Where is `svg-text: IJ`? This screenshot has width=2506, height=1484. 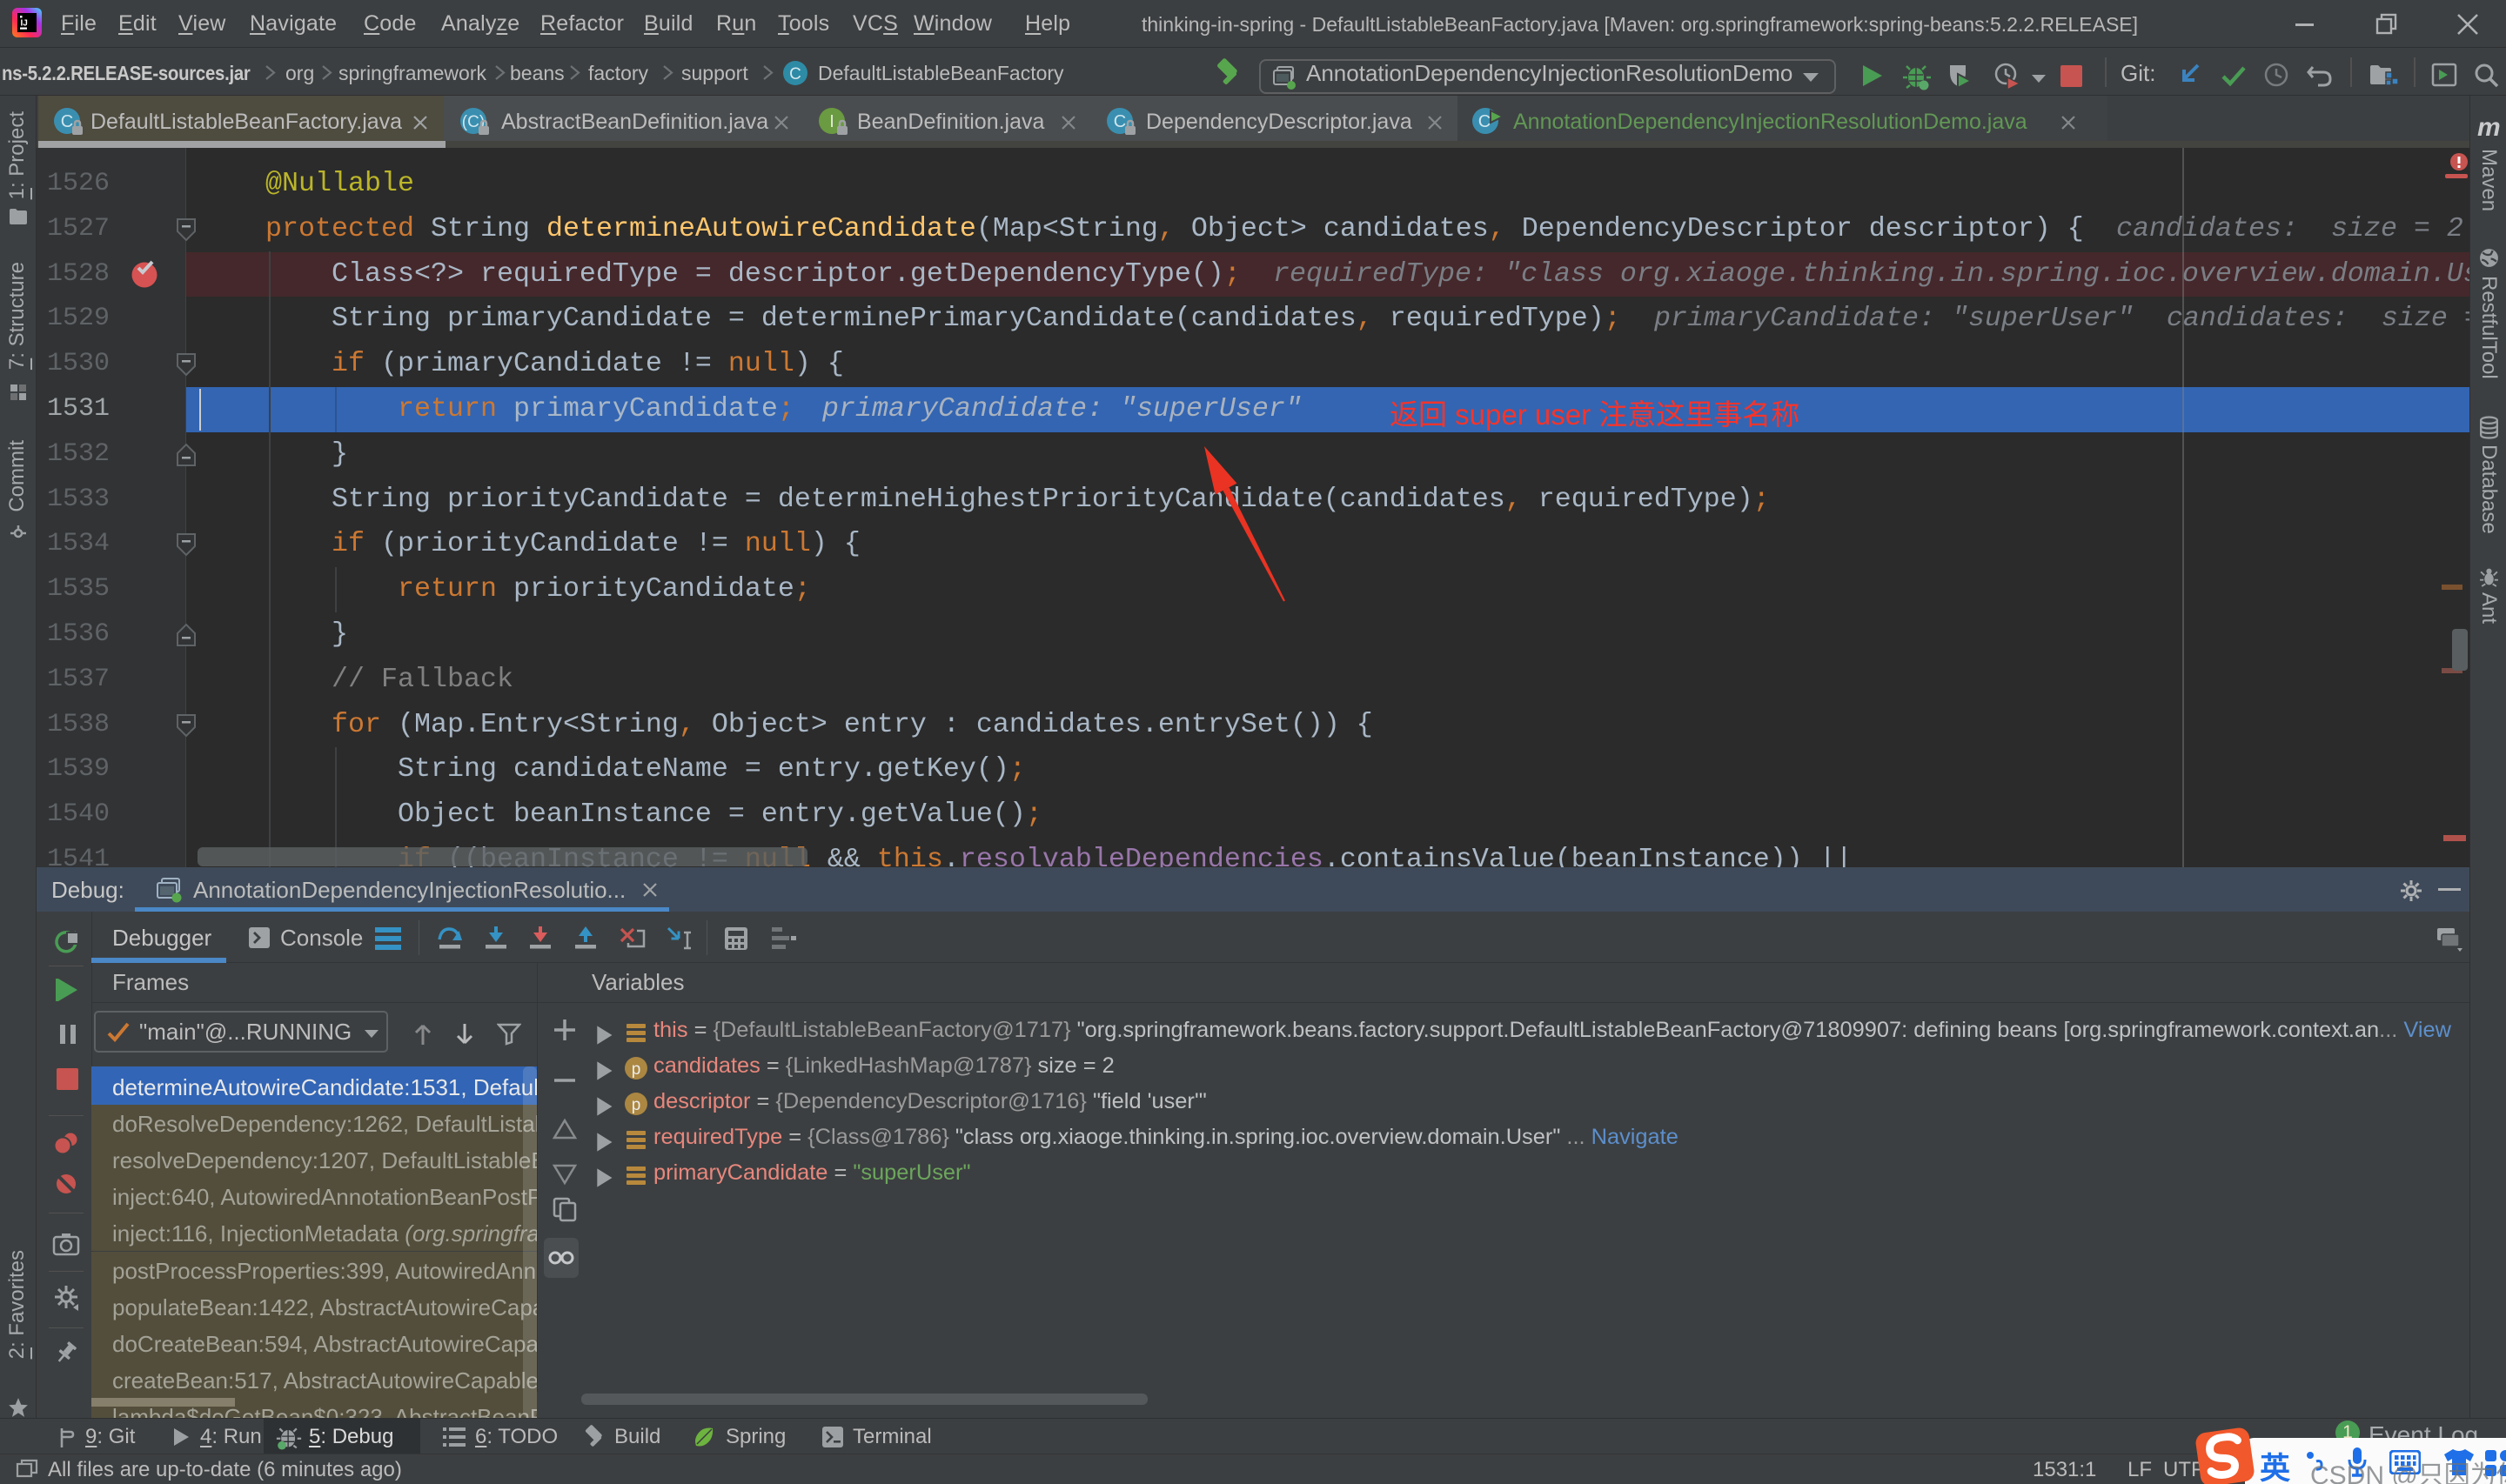 svg-text: IJ is located at coordinates (24, 24).